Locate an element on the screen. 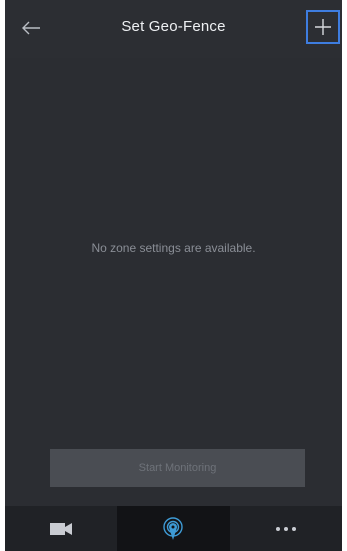  more-icon is located at coordinates (285, 528).